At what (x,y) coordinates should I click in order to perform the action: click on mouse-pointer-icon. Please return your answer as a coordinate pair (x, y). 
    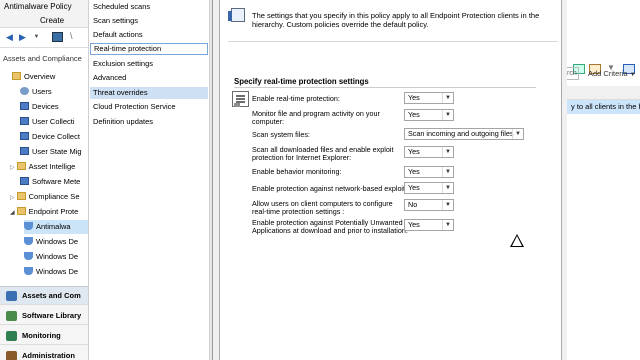
    Looking at the image, I should click on (517, 241).